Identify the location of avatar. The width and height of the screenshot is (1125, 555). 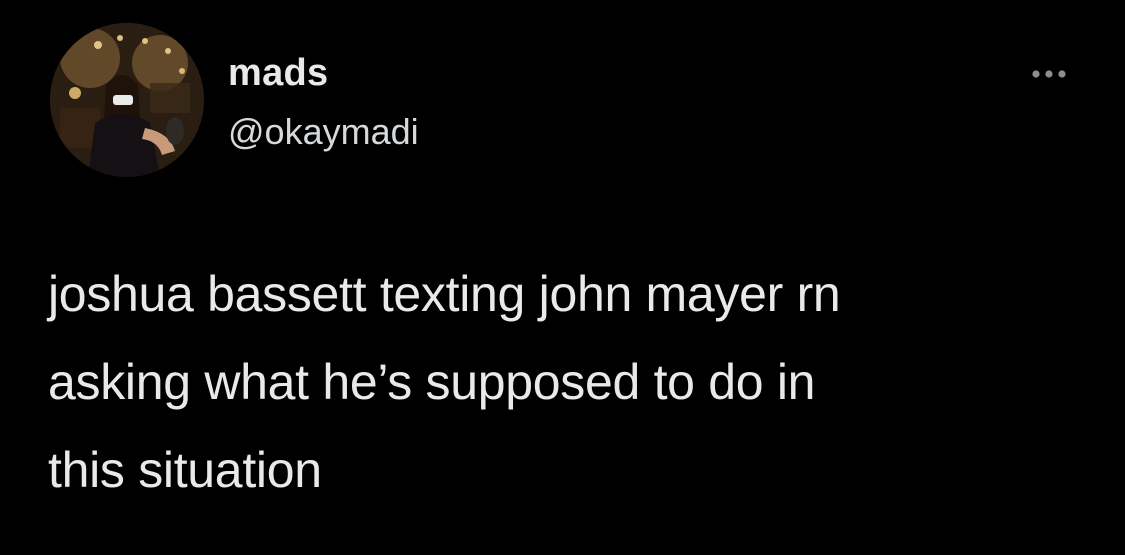
(127, 100).